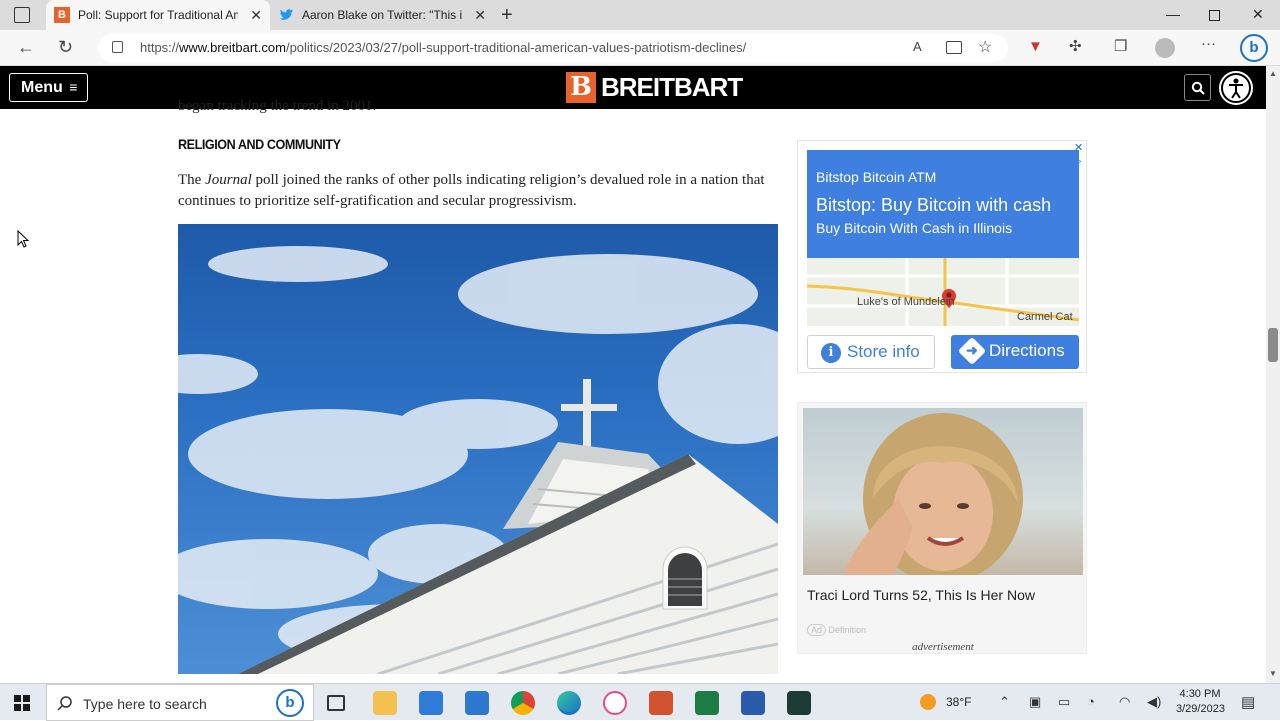  I want to click on tab-breitbart: B Poll: Support for Traditional Ame ✕, so click(158, 15).